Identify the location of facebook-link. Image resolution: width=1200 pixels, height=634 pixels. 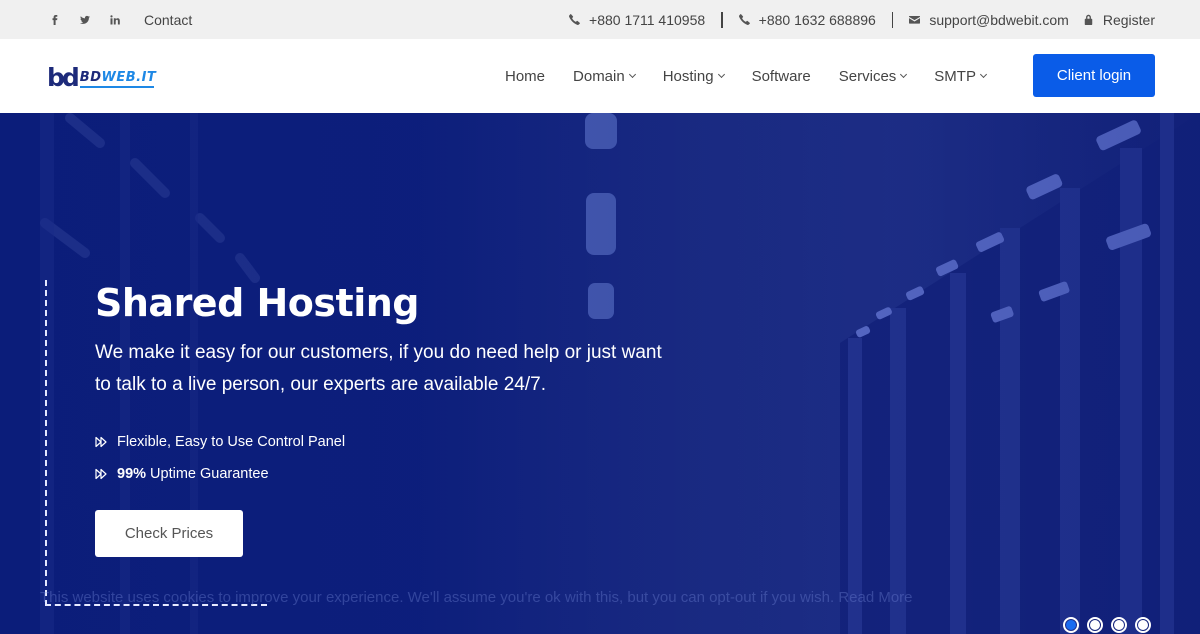
(55, 20).